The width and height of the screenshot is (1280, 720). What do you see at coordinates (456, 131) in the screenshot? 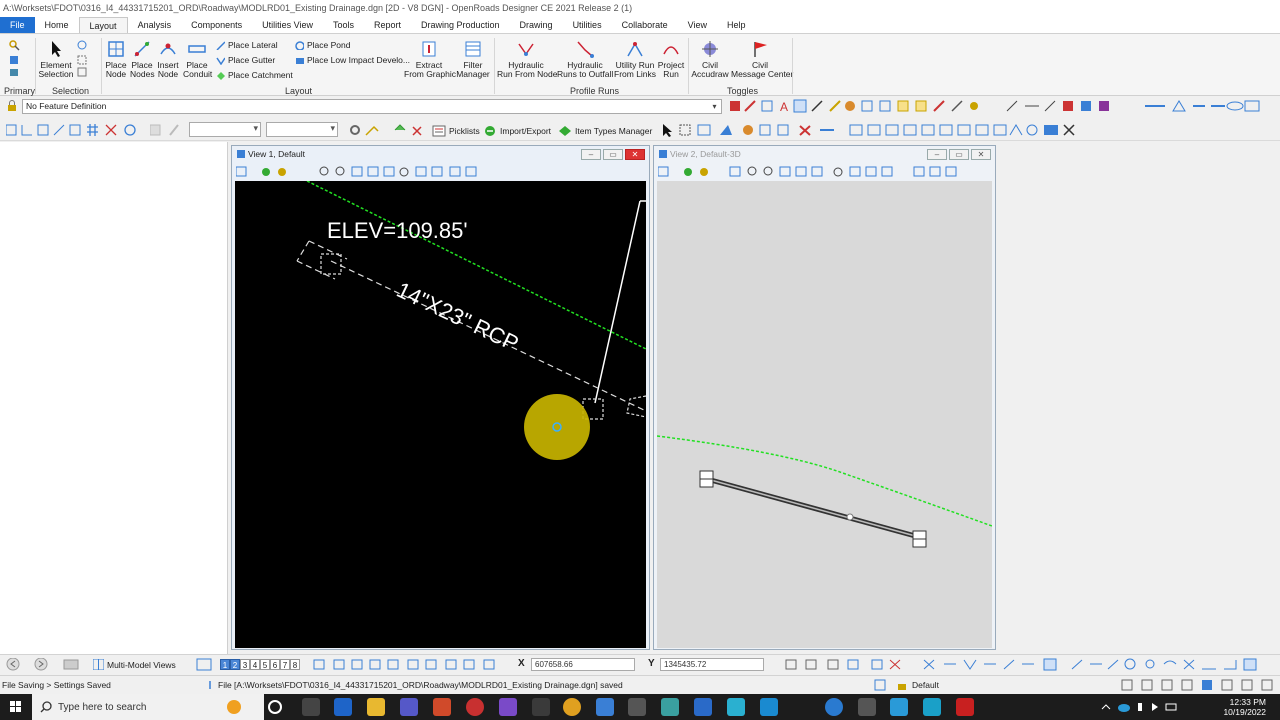
I see `picklists-button: Picklists` at bounding box center [456, 131].